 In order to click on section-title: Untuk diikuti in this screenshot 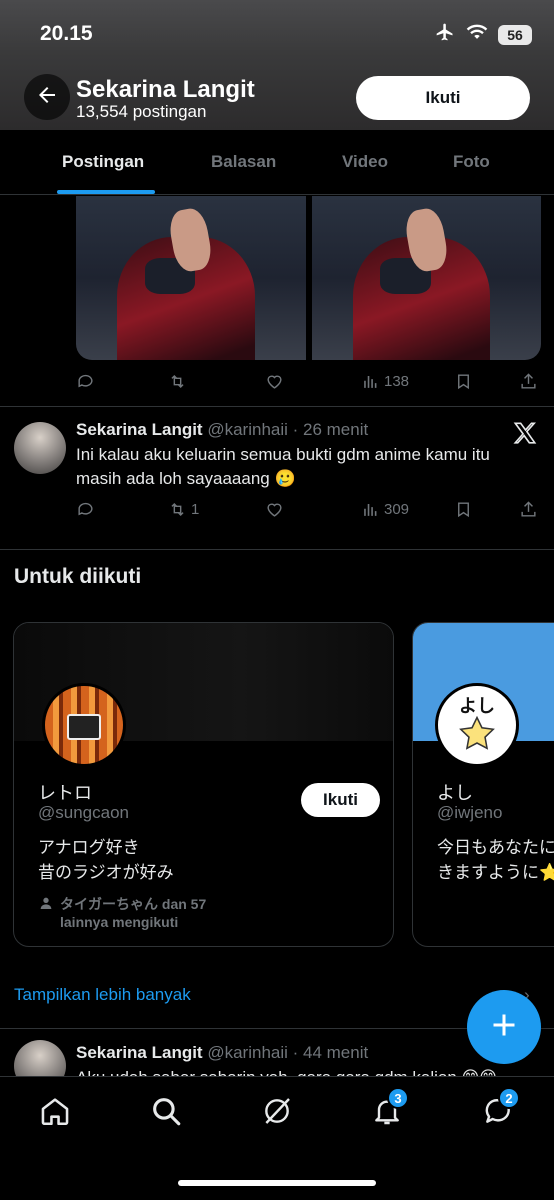, I will do `click(78, 576)`.